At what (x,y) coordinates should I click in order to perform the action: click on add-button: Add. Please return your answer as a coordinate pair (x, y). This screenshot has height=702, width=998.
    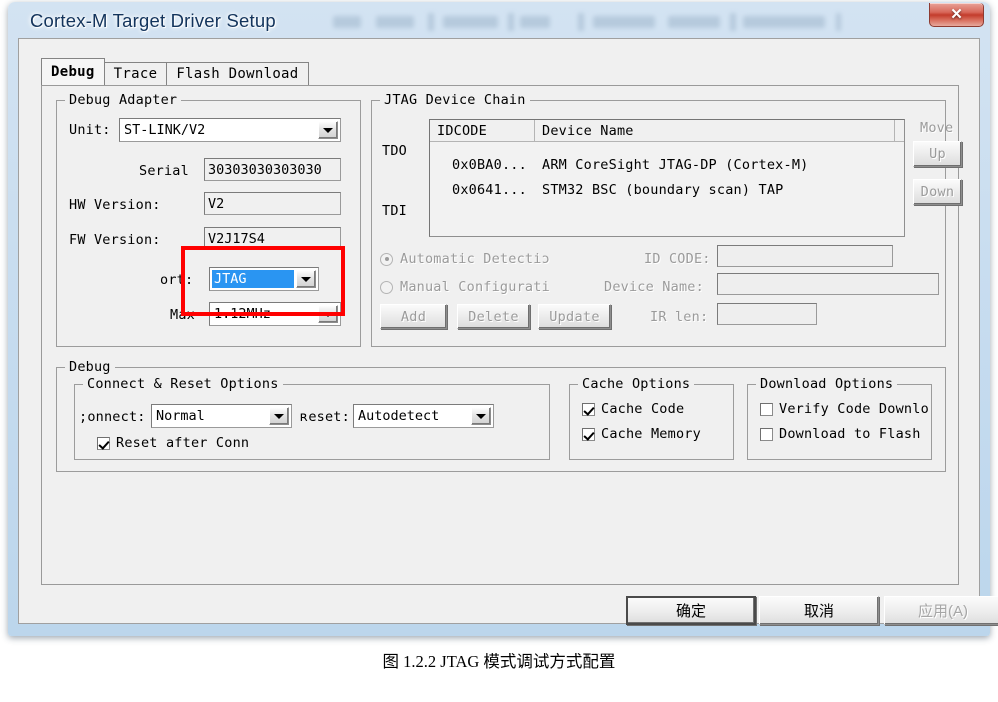
    Looking at the image, I should click on (413, 316).